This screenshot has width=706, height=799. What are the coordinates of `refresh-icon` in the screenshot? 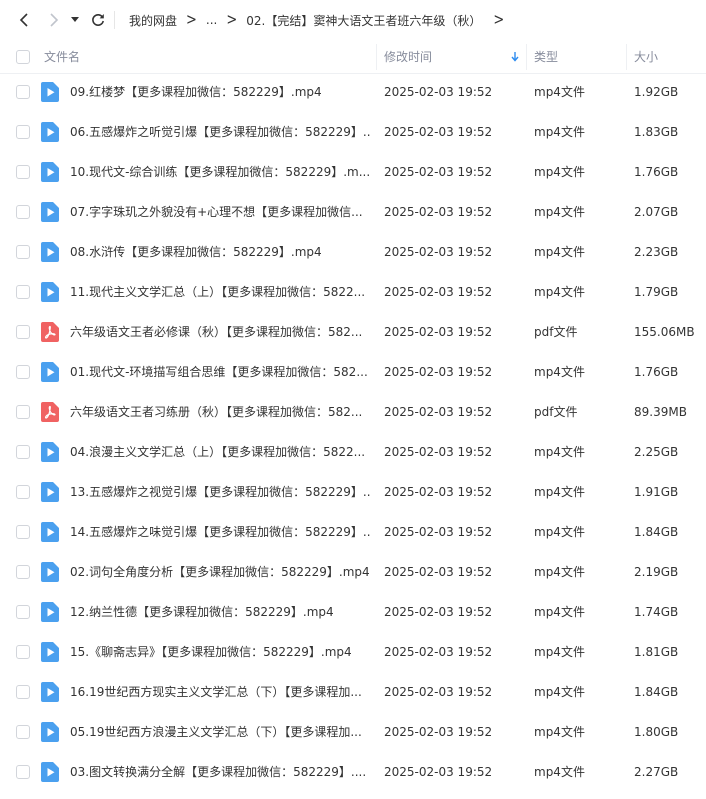 It's located at (98, 19).